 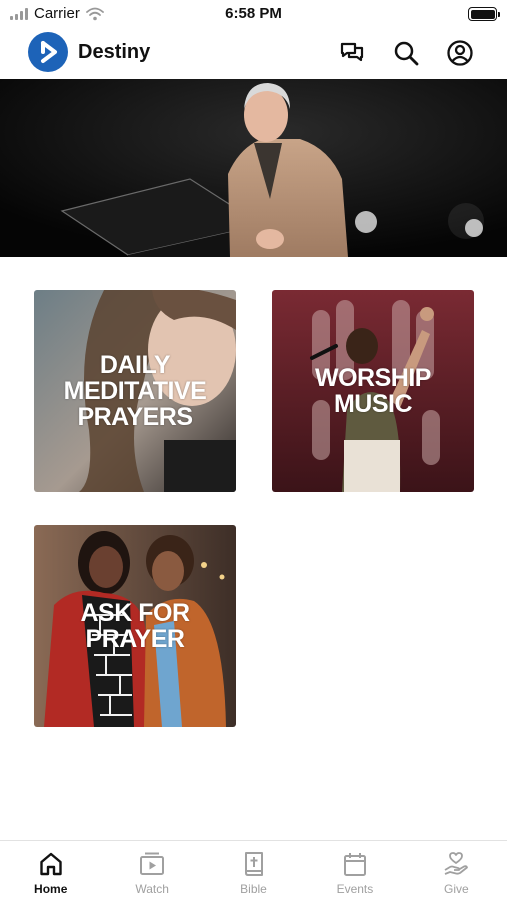 I want to click on tab-label: Home, so click(x=51, y=889).